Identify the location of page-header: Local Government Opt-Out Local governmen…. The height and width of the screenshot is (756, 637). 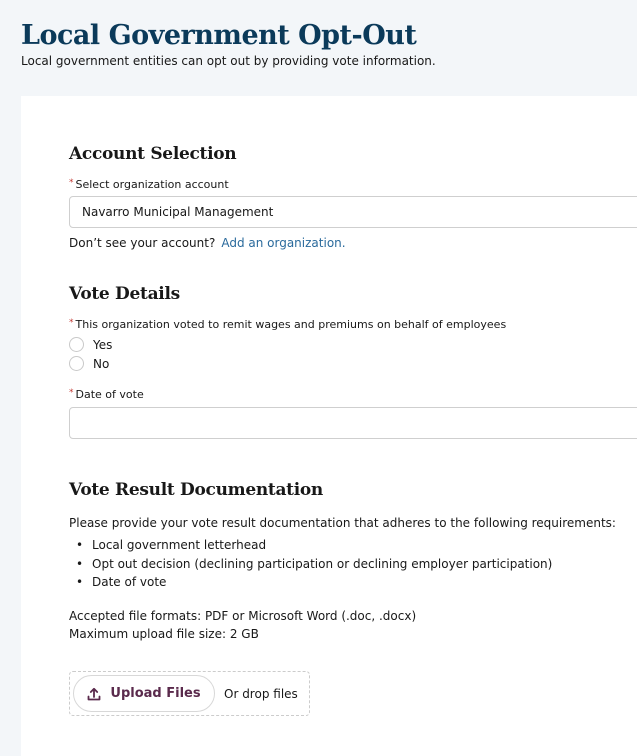
(228, 43).